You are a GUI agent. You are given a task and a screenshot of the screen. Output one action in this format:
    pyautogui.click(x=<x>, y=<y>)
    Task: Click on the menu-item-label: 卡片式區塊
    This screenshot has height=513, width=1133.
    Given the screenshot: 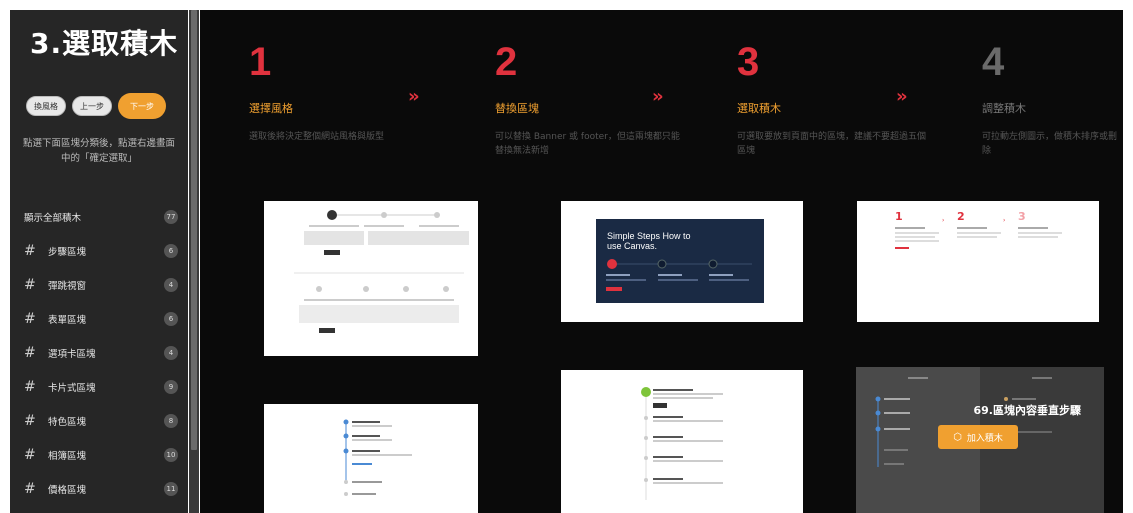 What is the action you would take?
    pyautogui.click(x=72, y=388)
    